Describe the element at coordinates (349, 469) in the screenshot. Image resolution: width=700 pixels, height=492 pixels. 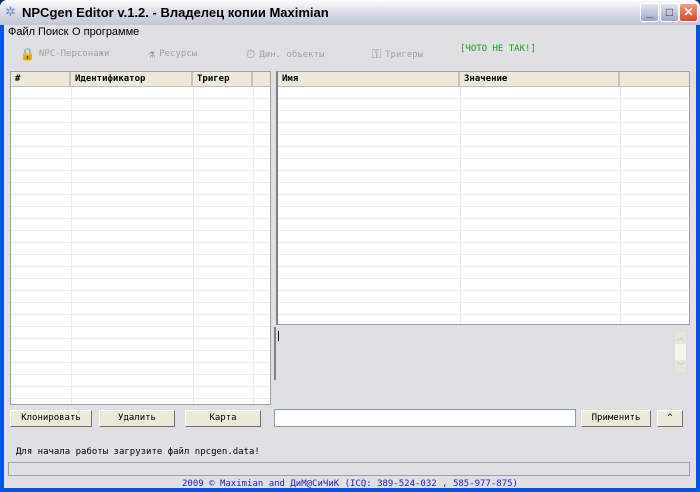
I see `progress-bar` at that location.